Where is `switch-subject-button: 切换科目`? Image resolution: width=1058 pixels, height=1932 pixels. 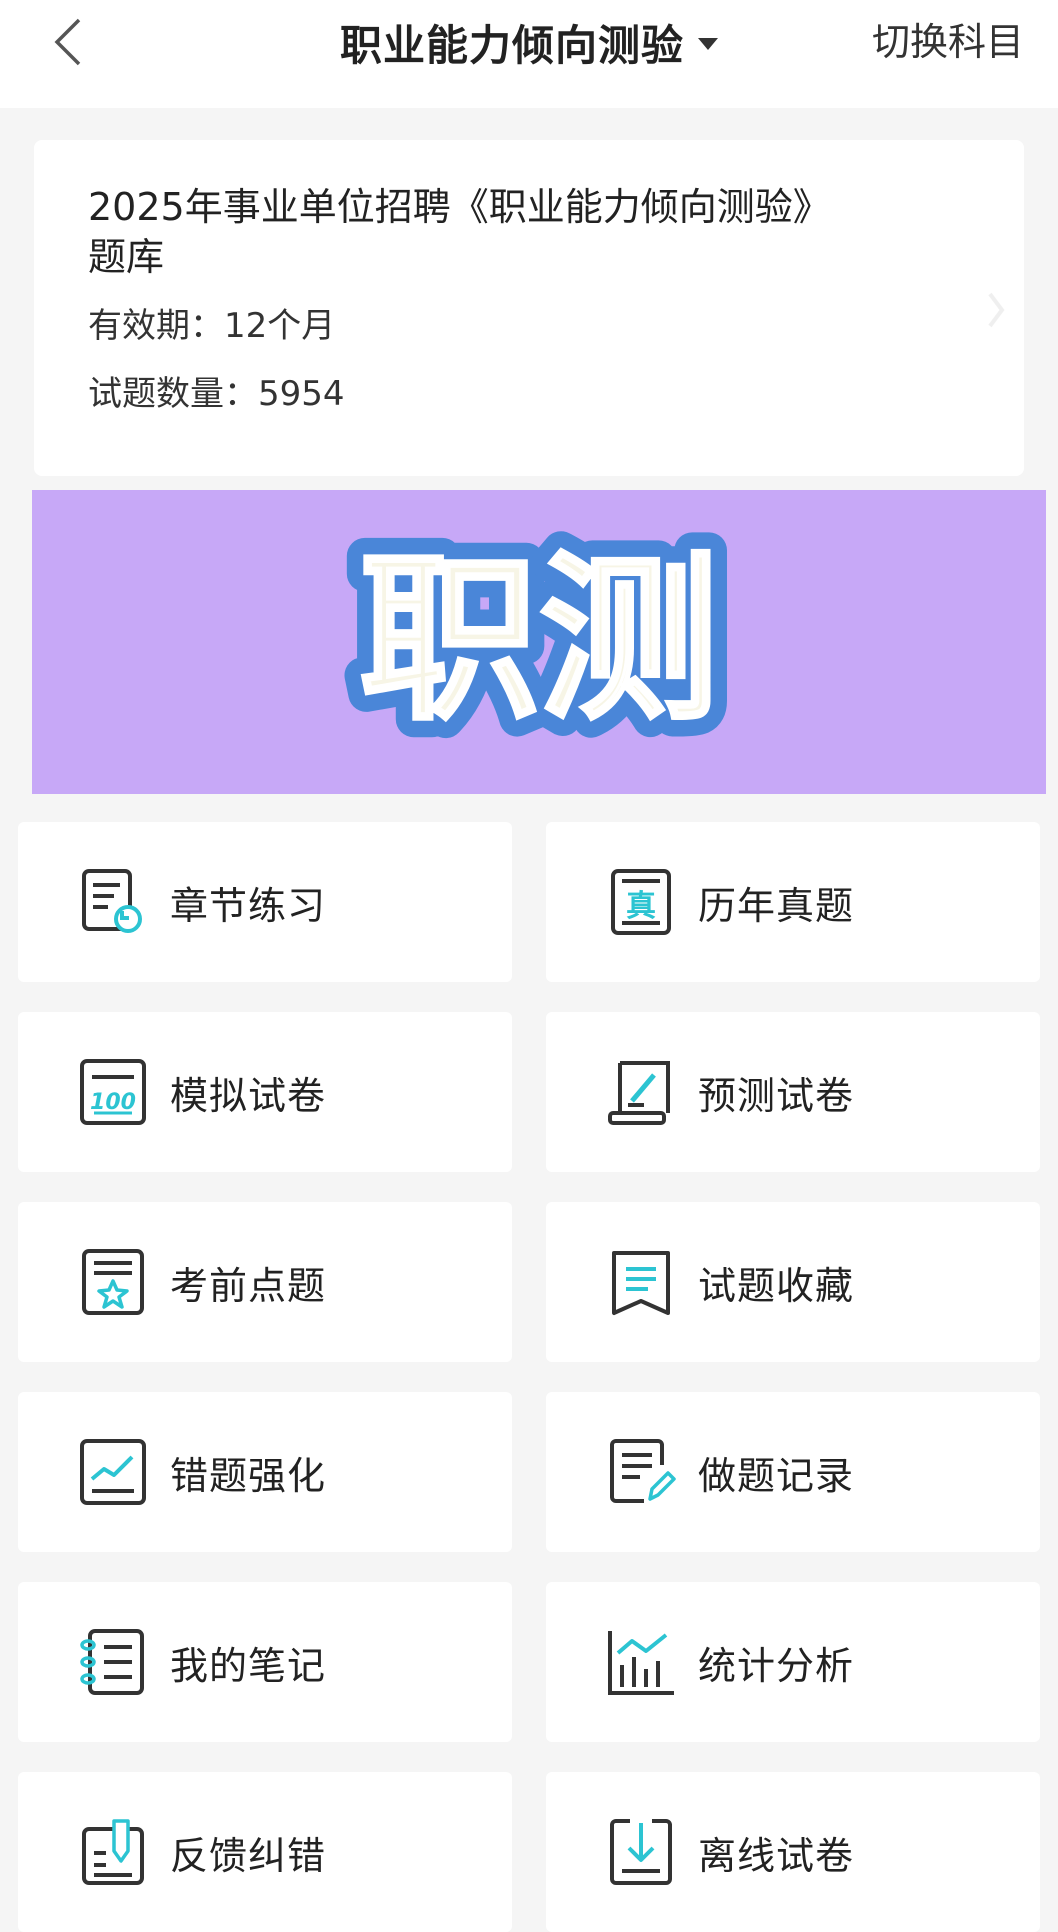 switch-subject-button: 切换科目 is located at coordinates (948, 42).